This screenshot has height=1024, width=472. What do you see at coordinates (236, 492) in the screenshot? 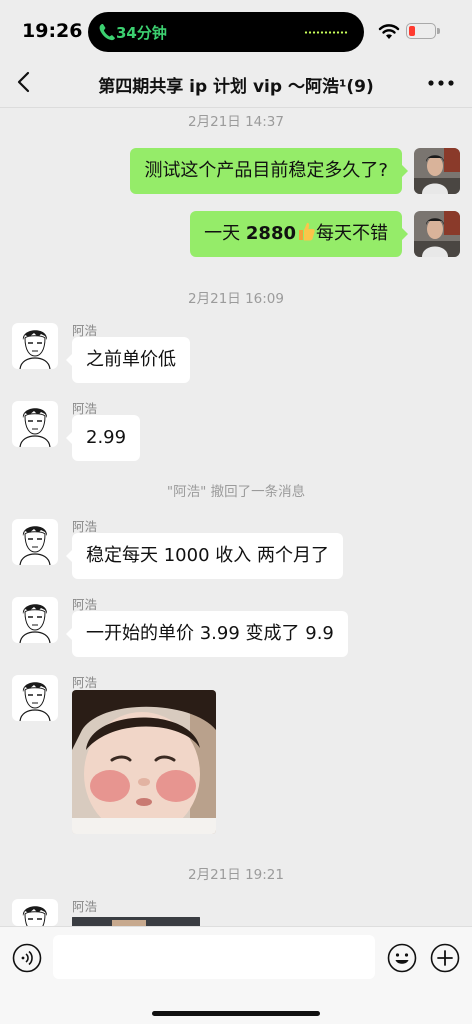
I see `recall-notice: "阿浩" 撤回了一条消息` at bounding box center [236, 492].